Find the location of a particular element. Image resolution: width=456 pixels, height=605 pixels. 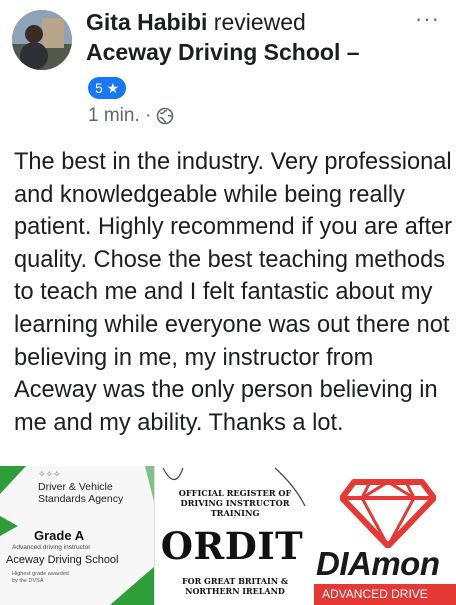

diamond-badge: DIAmon ADVANCED DRIVE is located at coordinates (382, 535).